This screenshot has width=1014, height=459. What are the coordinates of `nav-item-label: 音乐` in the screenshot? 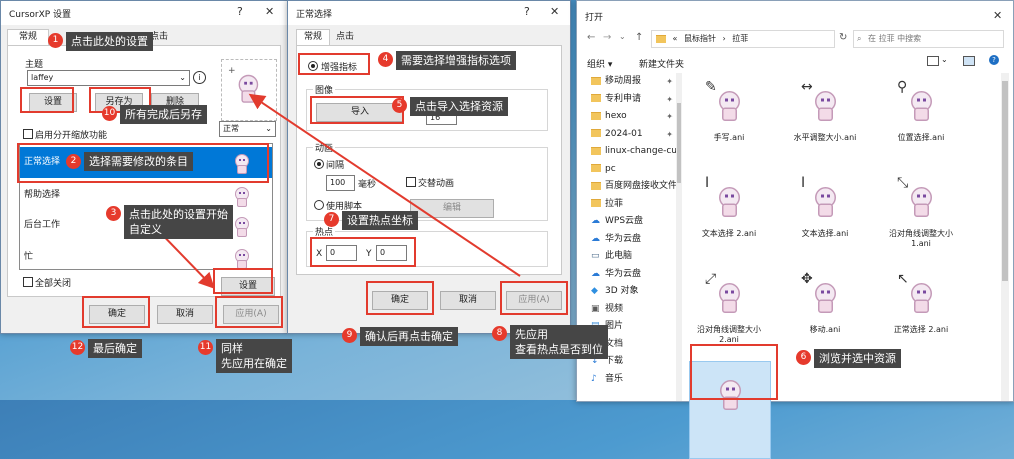 It's located at (614, 378).